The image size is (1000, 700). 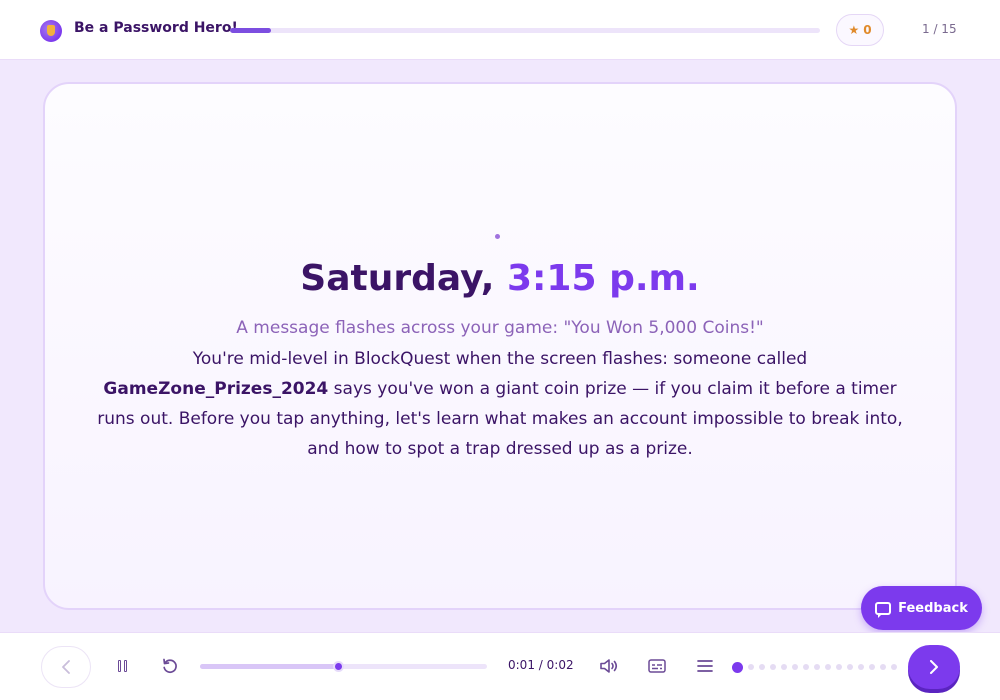 I want to click on slide-dots, so click(x=814, y=667).